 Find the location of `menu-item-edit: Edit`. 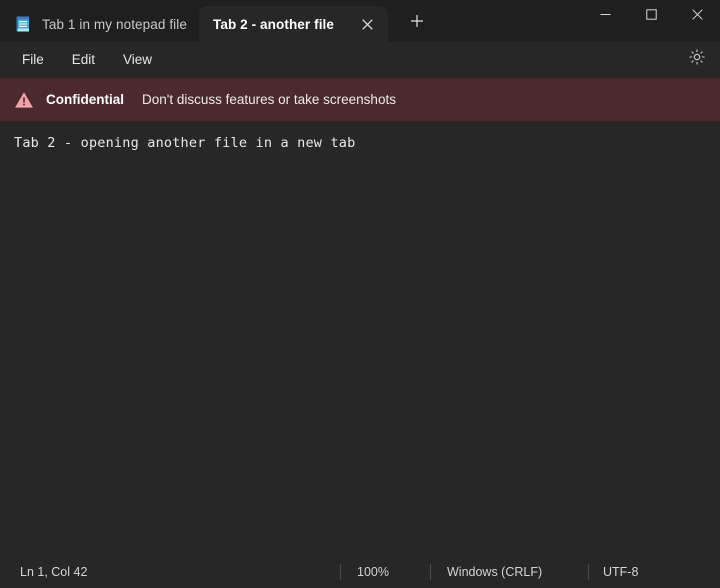

menu-item-edit: Edit is located at coordinates (83, 59).